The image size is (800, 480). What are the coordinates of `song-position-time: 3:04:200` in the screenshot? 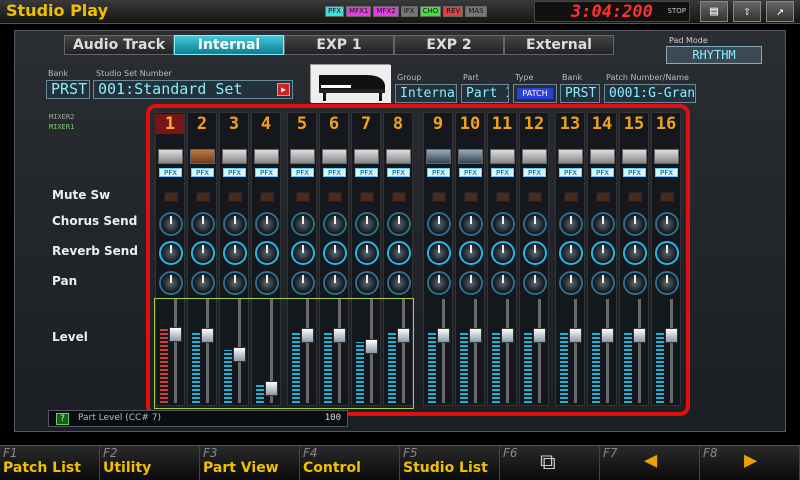 It's located at (612, 12).